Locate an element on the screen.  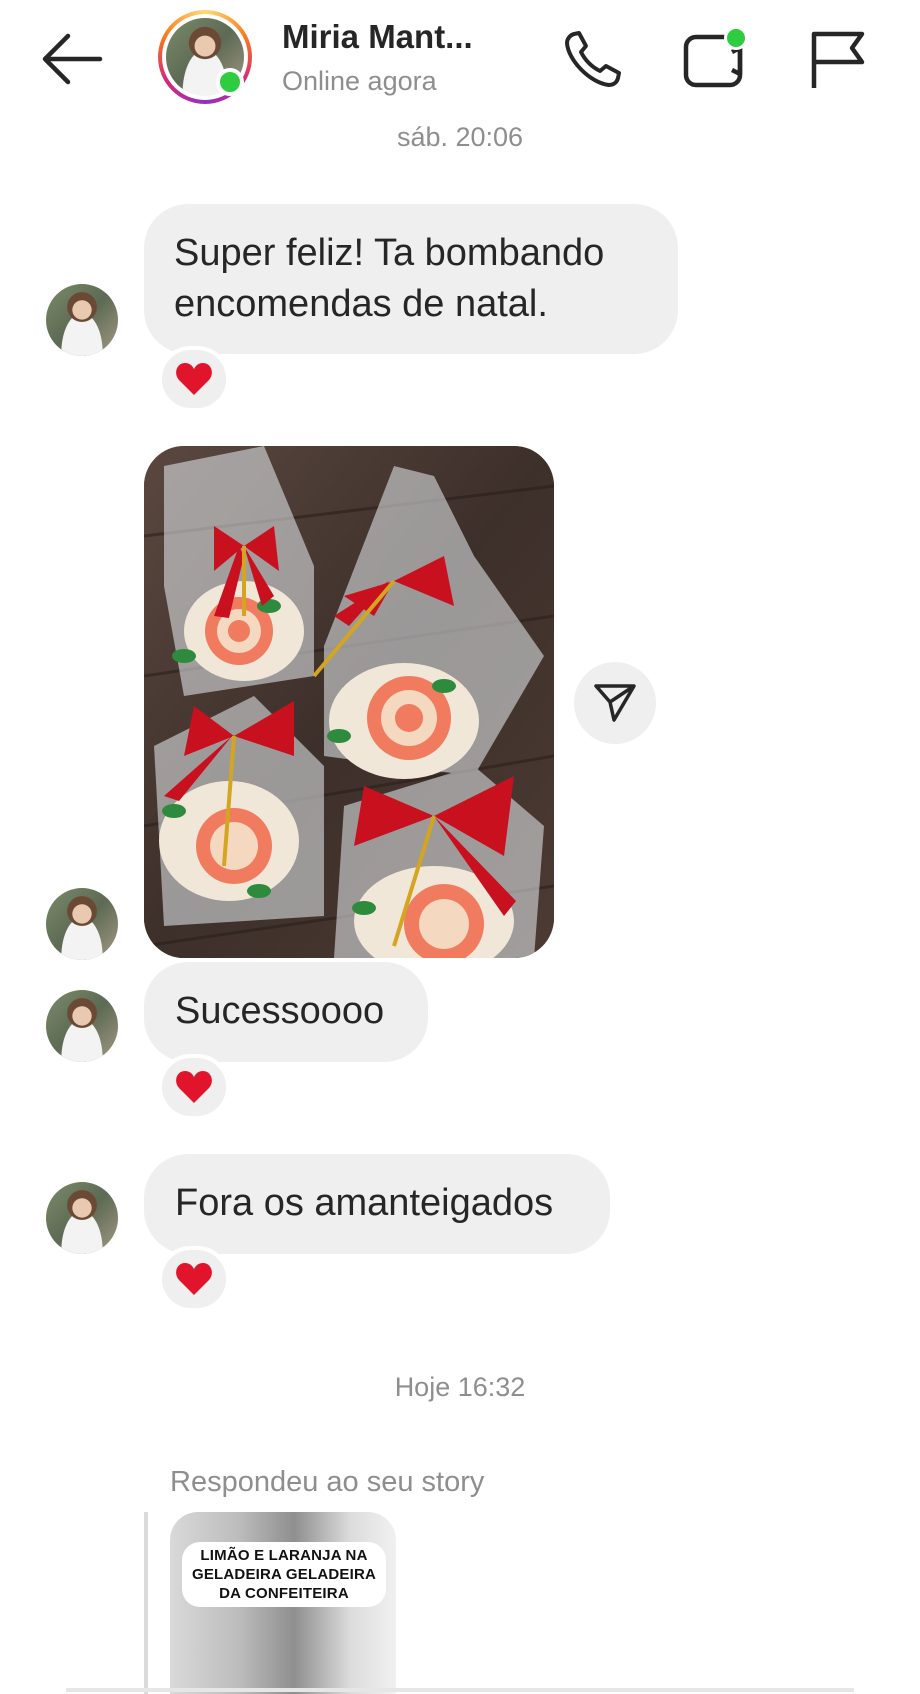
message-bubble: Fora os amanteigados is located at coordinates (377, 1204).